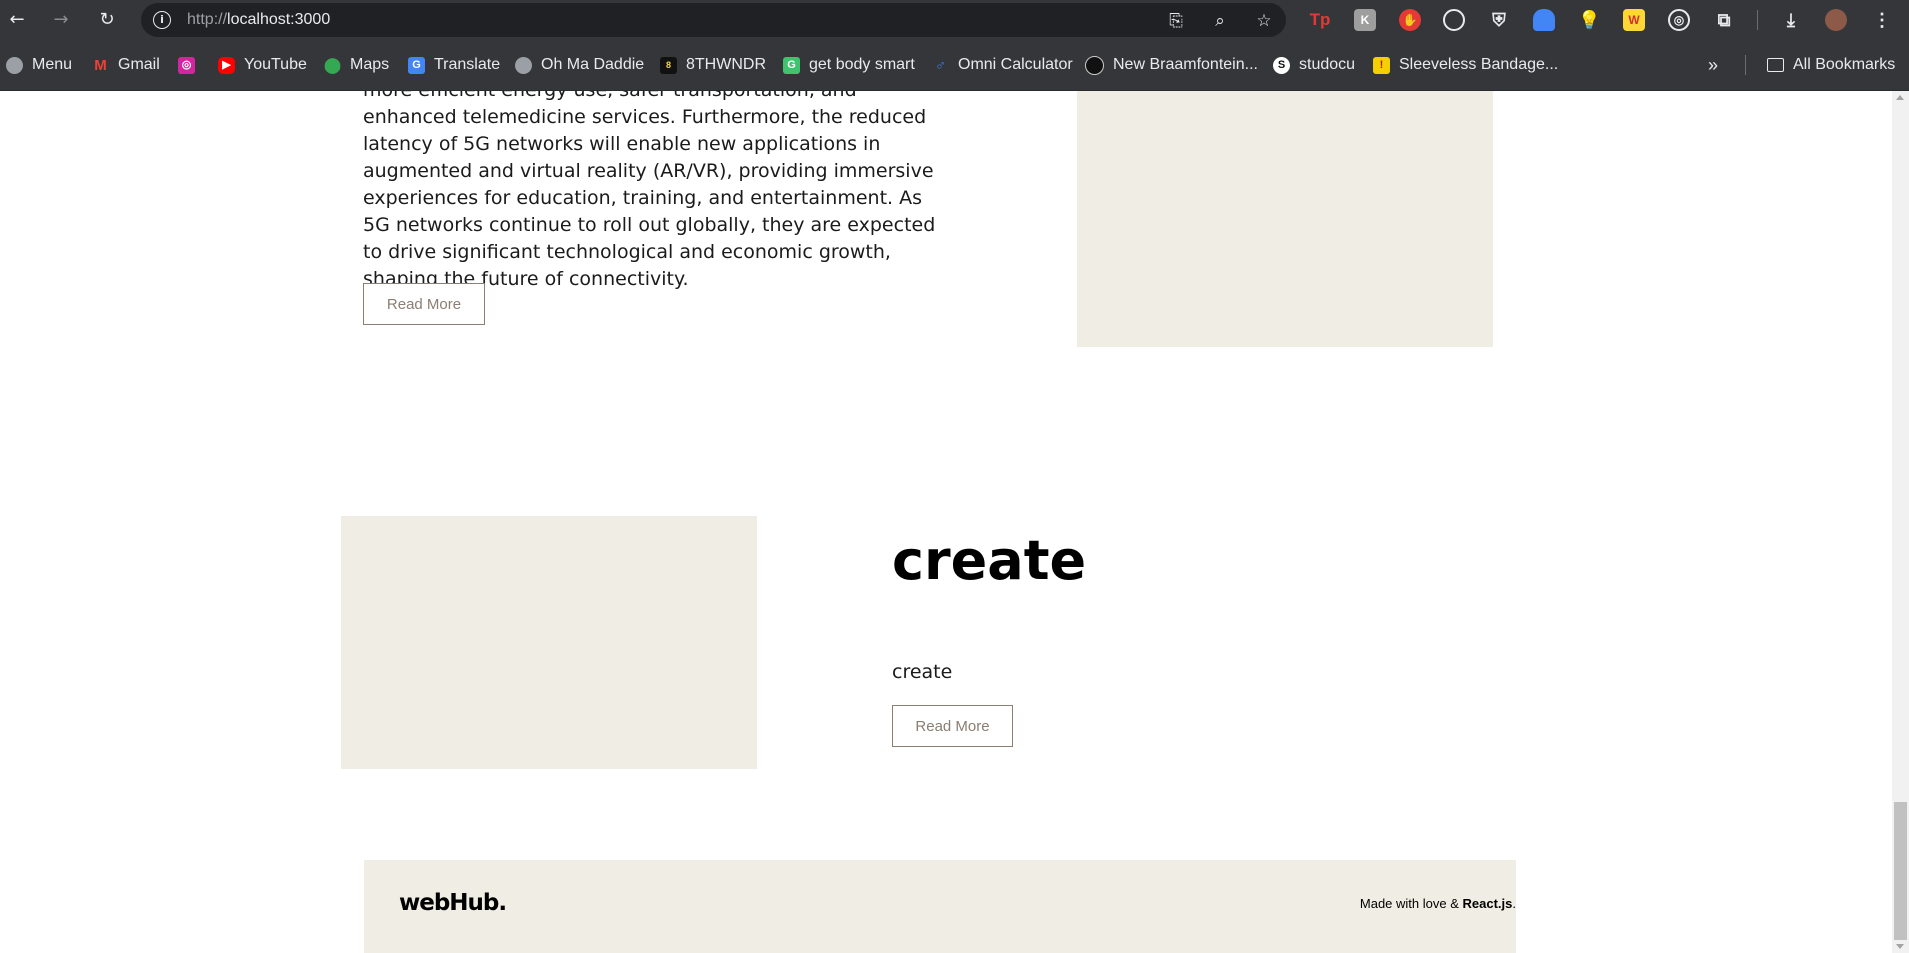  What do you see at coordinates (1679, 20) in the screenshot?
I see `target-extension-icon: ◎` at bounding box center [1679, 20].